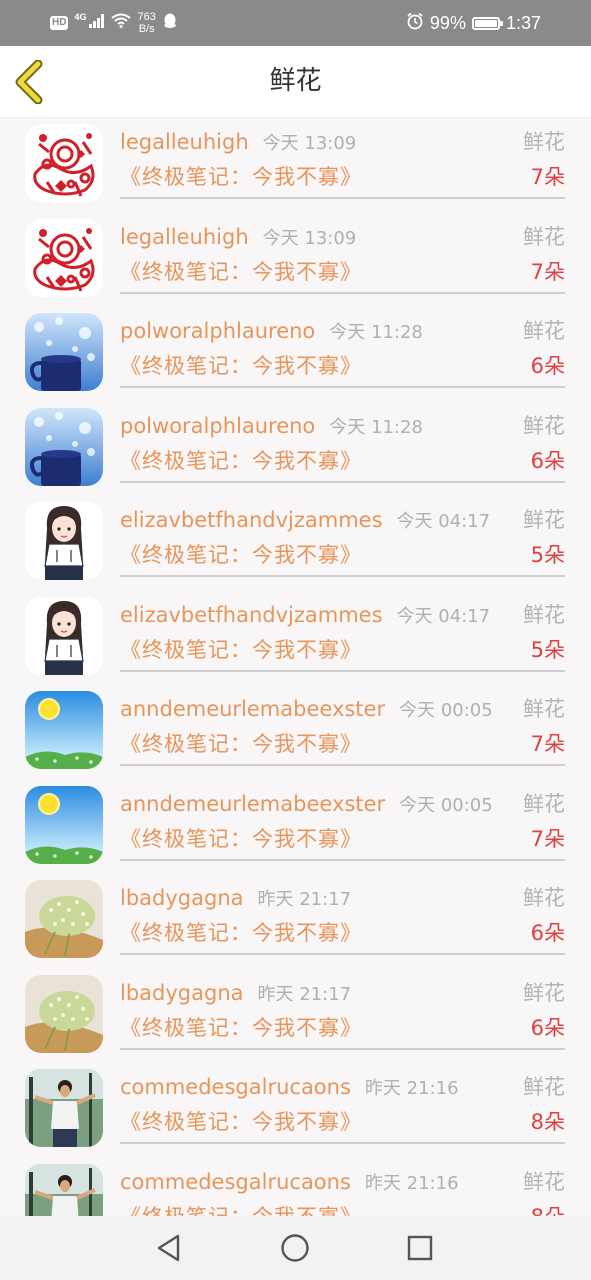 This screenshot has height=1280, width=591. What do you see at coordinates (295, 1248) in the screenshot?
I see `nav-home-button` at bounding box center [295, 1248].